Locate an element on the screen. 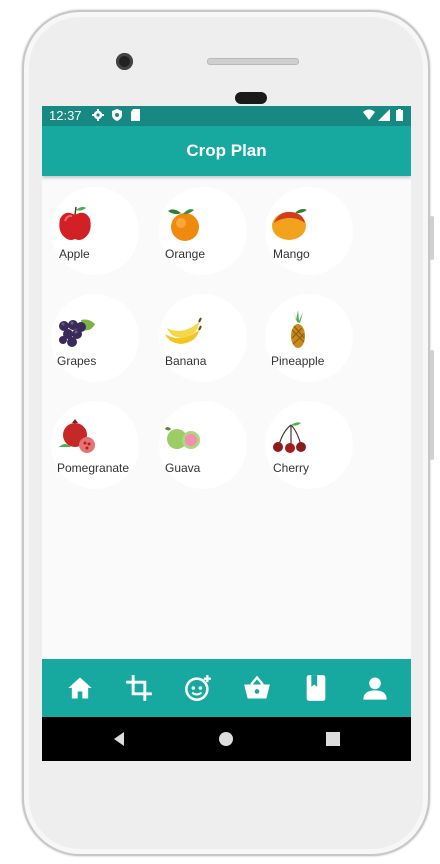 Image resolution: width=440 pixels, height=864 pixels. mango-icon is located at coordinates (289, 224).